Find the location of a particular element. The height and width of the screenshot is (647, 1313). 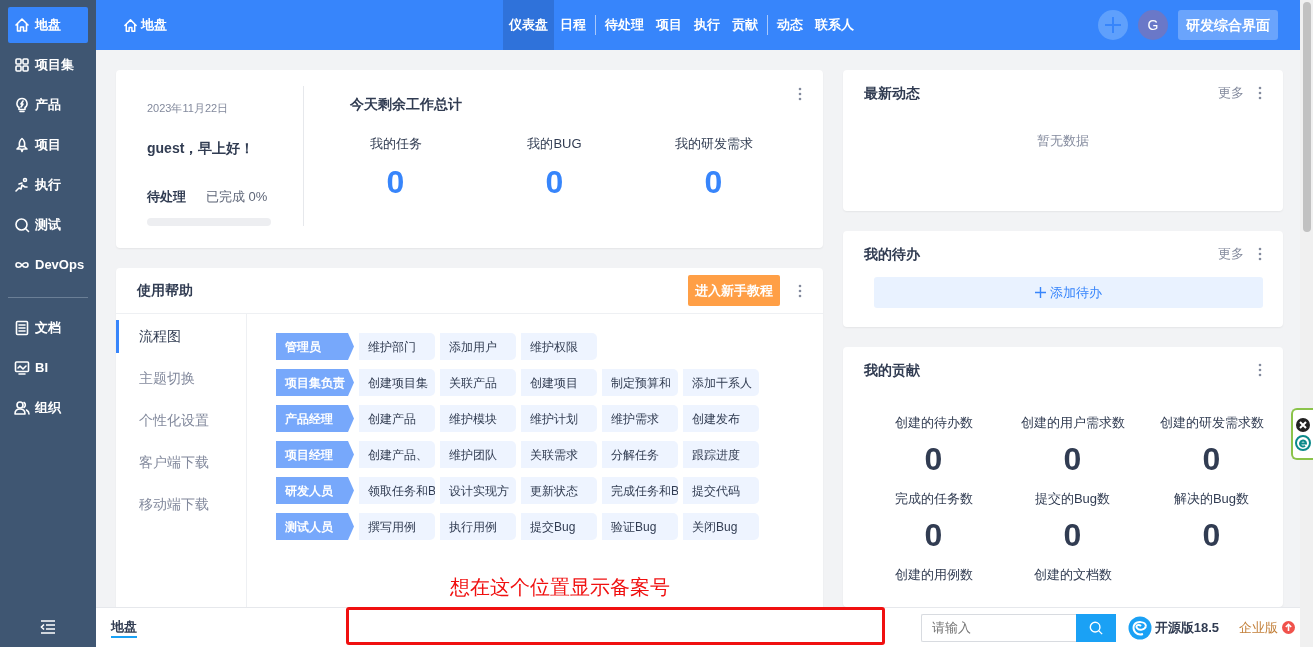

sidebar-item: DevOps is located at coordinates (48, 265).